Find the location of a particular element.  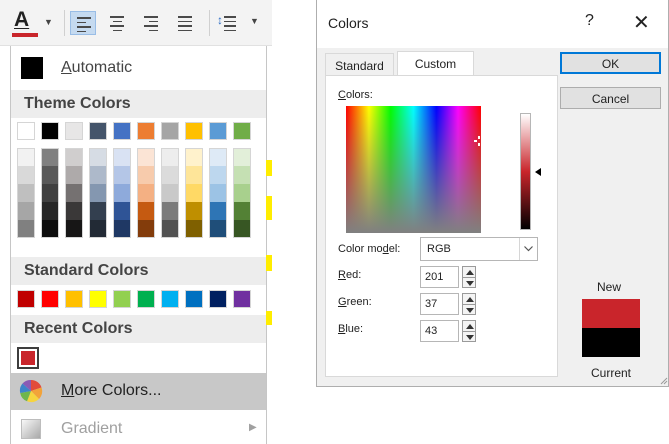

tab-custom: Custom is located at coordinates (435, 63).